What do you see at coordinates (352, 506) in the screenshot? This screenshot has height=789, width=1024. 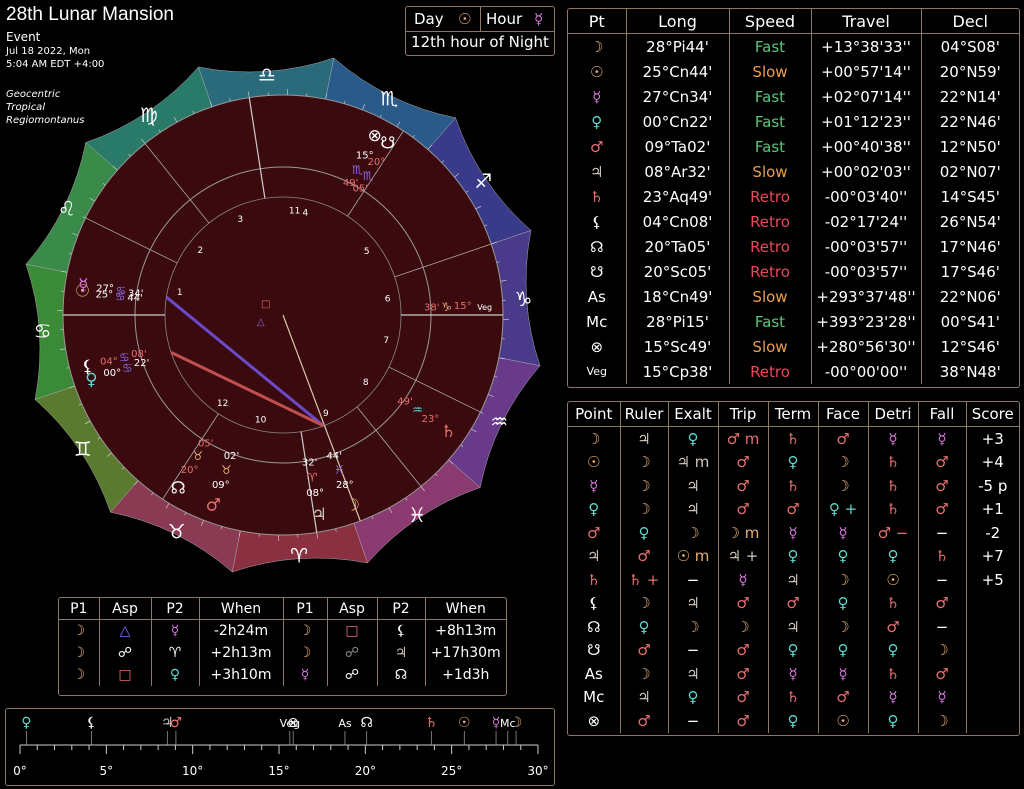 I see `planet-glyph: ☽` at bounding box center [352, 506].